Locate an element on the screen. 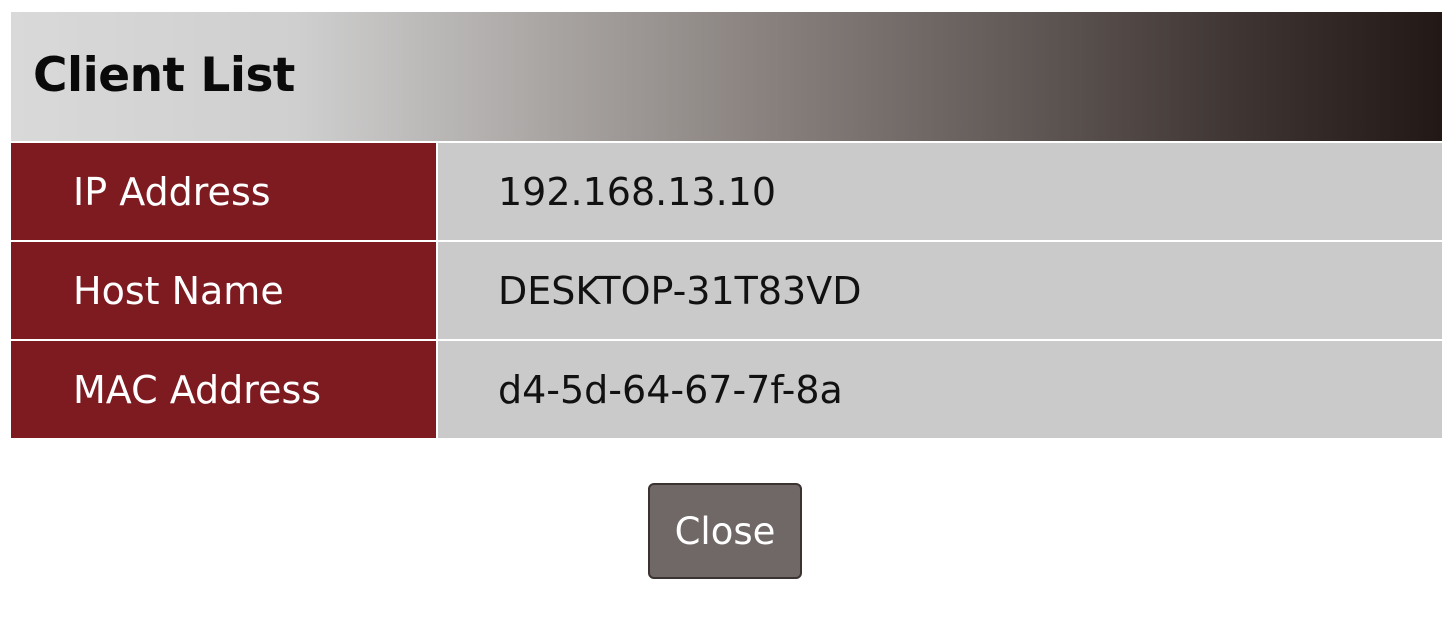 Image resolution: width=1450 pixels, height=626 pixels. mac-address-value: d4-5d-64-67-7f-8a is located at coordinates (939, 389).